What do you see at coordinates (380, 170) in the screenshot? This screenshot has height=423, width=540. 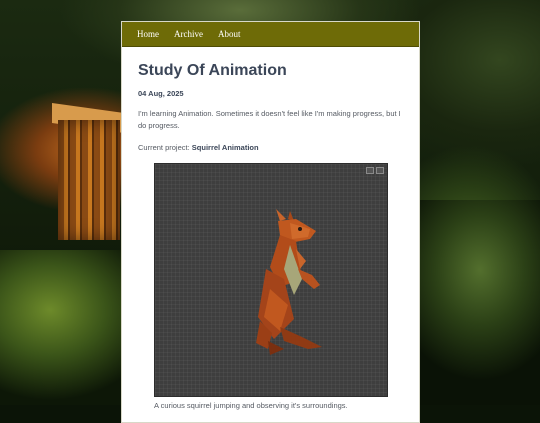 I see `close-icon` at bounding box center [380, 170].